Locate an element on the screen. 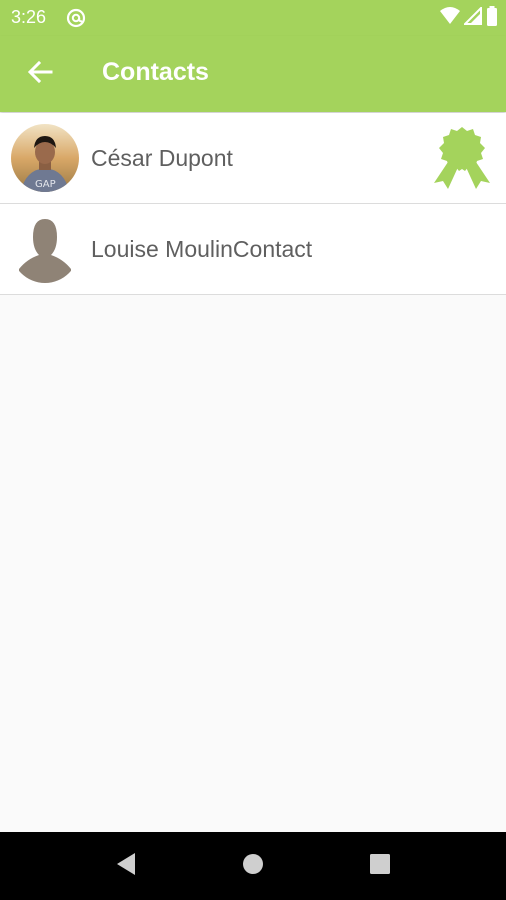  navigation-bar is located at coordinates (253, 866).